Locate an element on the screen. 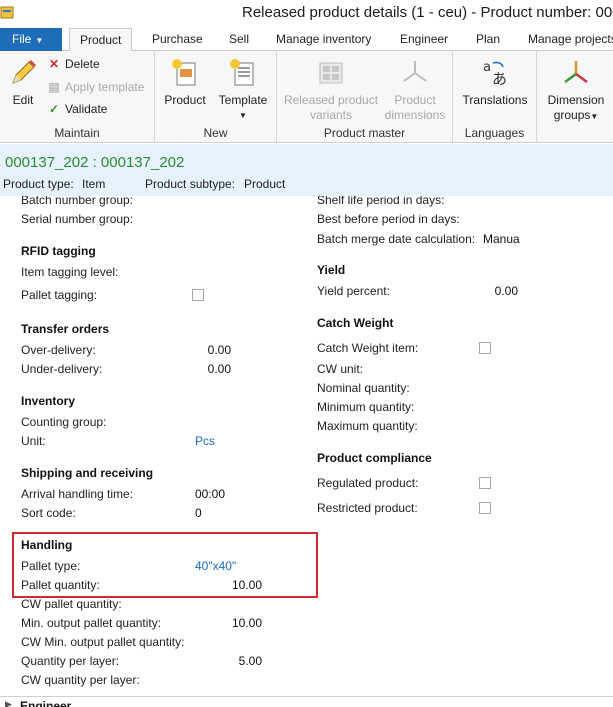 This screenshot has width=613, height=707. min-output-pallet-quantity-value: 10.00 is located at coordinates (236, 623).